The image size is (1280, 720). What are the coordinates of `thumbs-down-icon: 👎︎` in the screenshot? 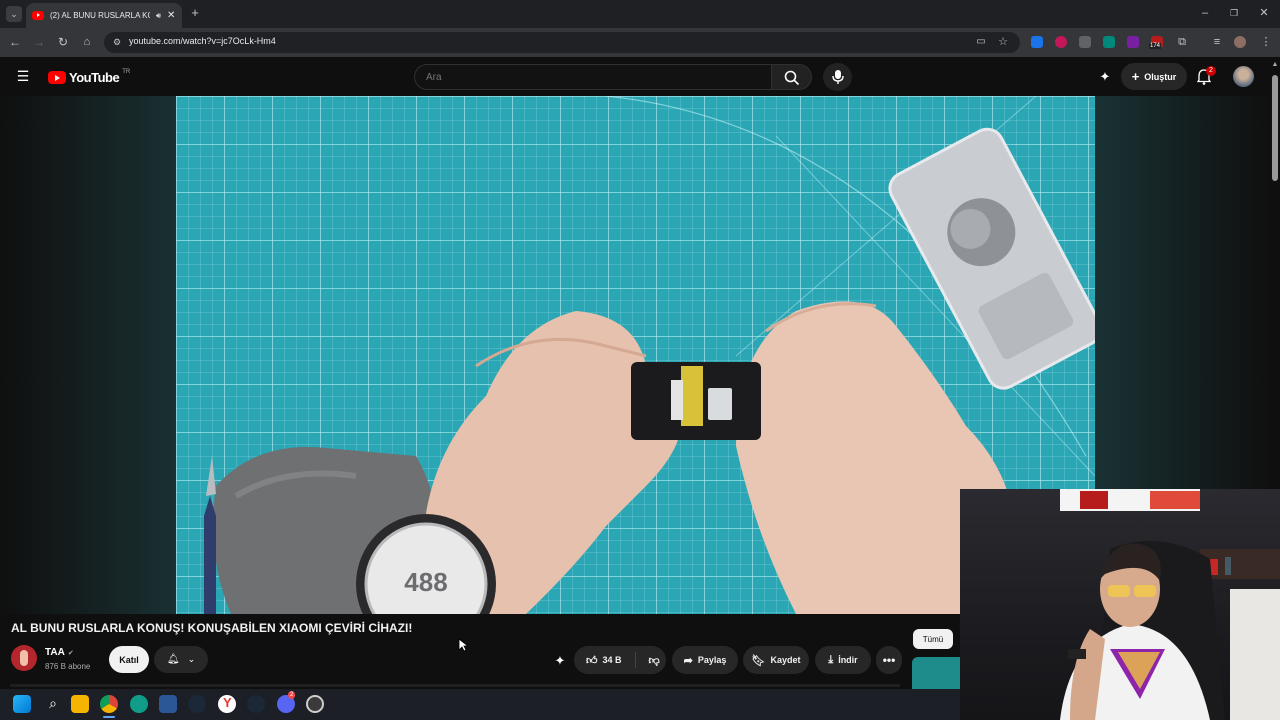 It's located at (654, 660).